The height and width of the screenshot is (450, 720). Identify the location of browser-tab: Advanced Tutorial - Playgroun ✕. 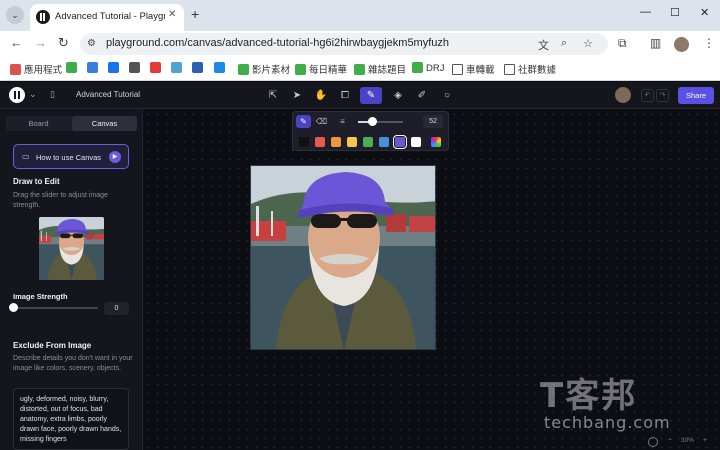
(107, 17).